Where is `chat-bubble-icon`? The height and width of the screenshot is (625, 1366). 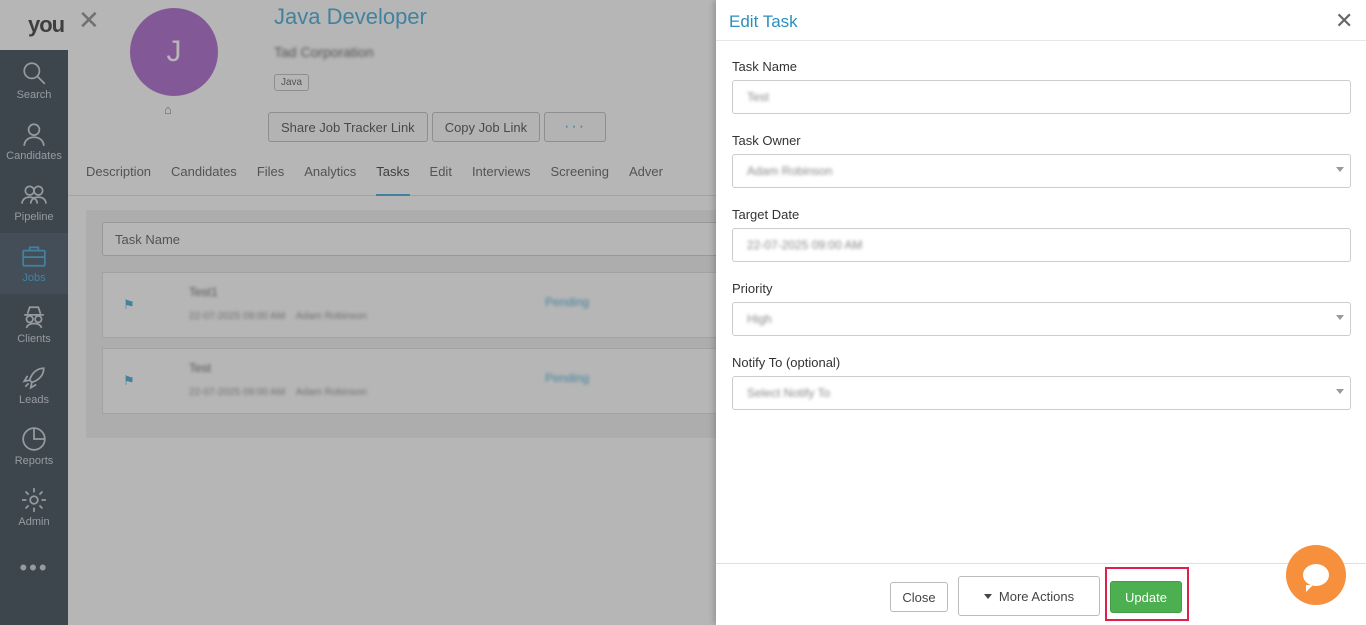 chat-bubble-icon is located at coordinates (1316, 578).